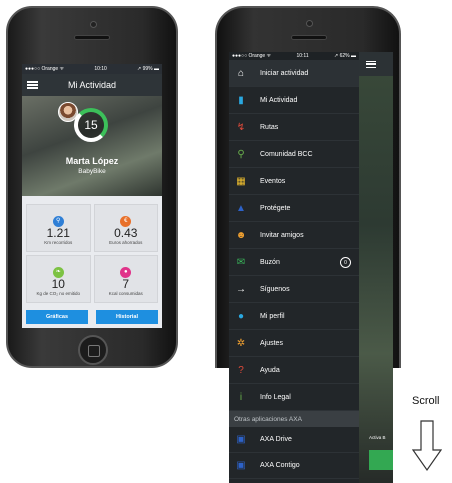 The width and height of the screenshot is (452, 483). I want to click on axa-icon: ▲, so click(241, 208).